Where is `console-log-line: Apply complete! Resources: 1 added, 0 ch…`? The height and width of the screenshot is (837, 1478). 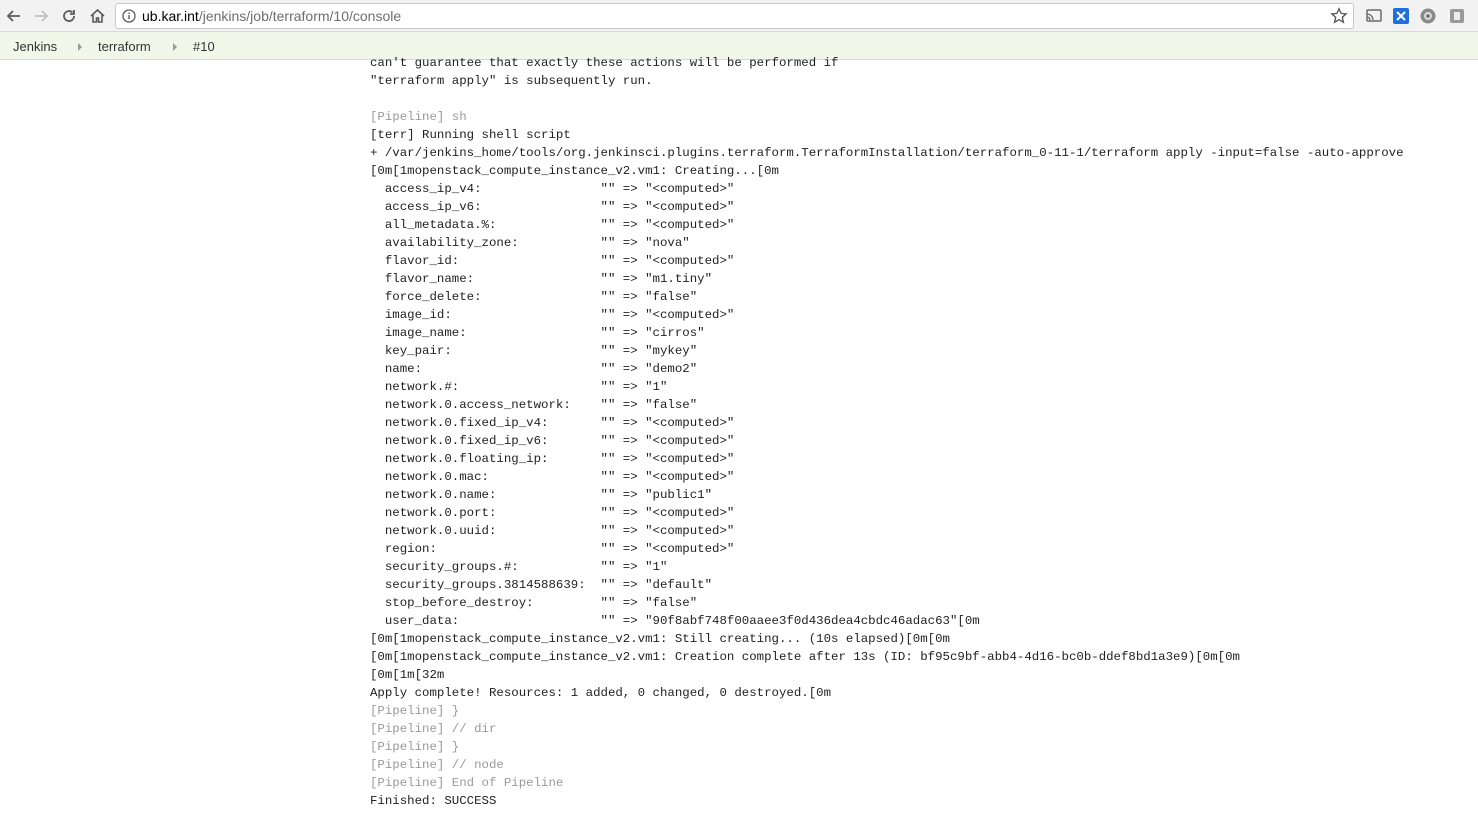 console-log-line: Apply complete! Resources: 1 added, 0 ch… is located at coordinates (601, 693).